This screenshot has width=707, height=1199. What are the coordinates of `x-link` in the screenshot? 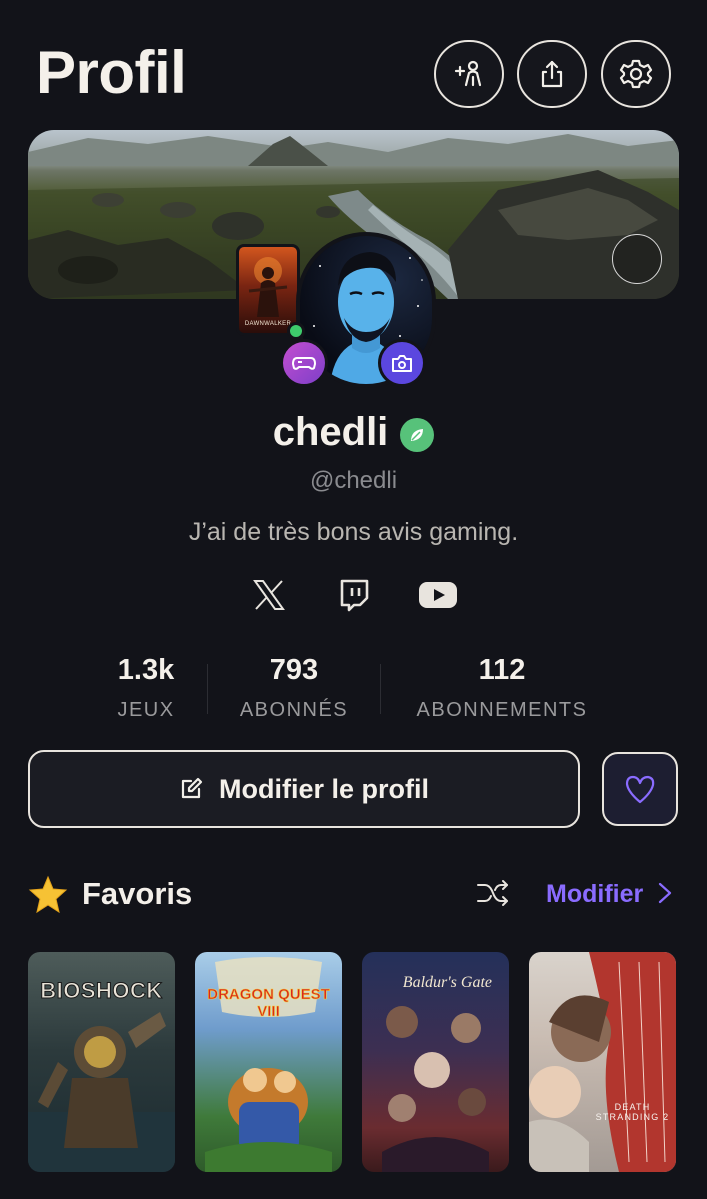 It's located at (269, 595).